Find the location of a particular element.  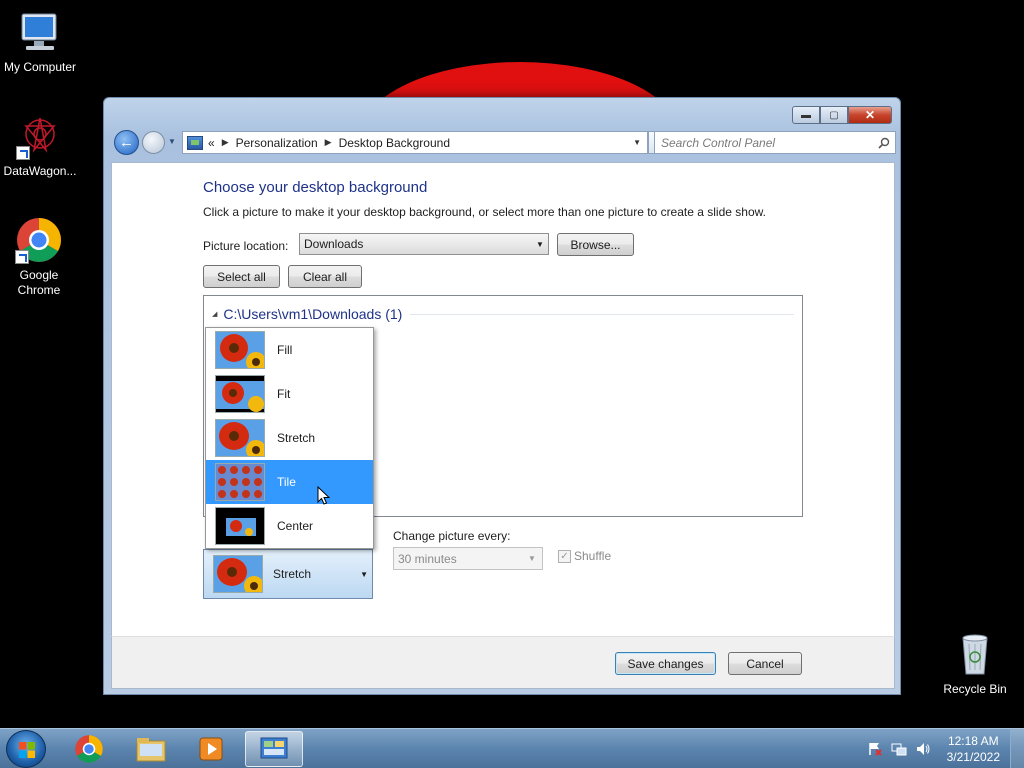

clear-all-button: Clear all is located at coordinates (325, 276).